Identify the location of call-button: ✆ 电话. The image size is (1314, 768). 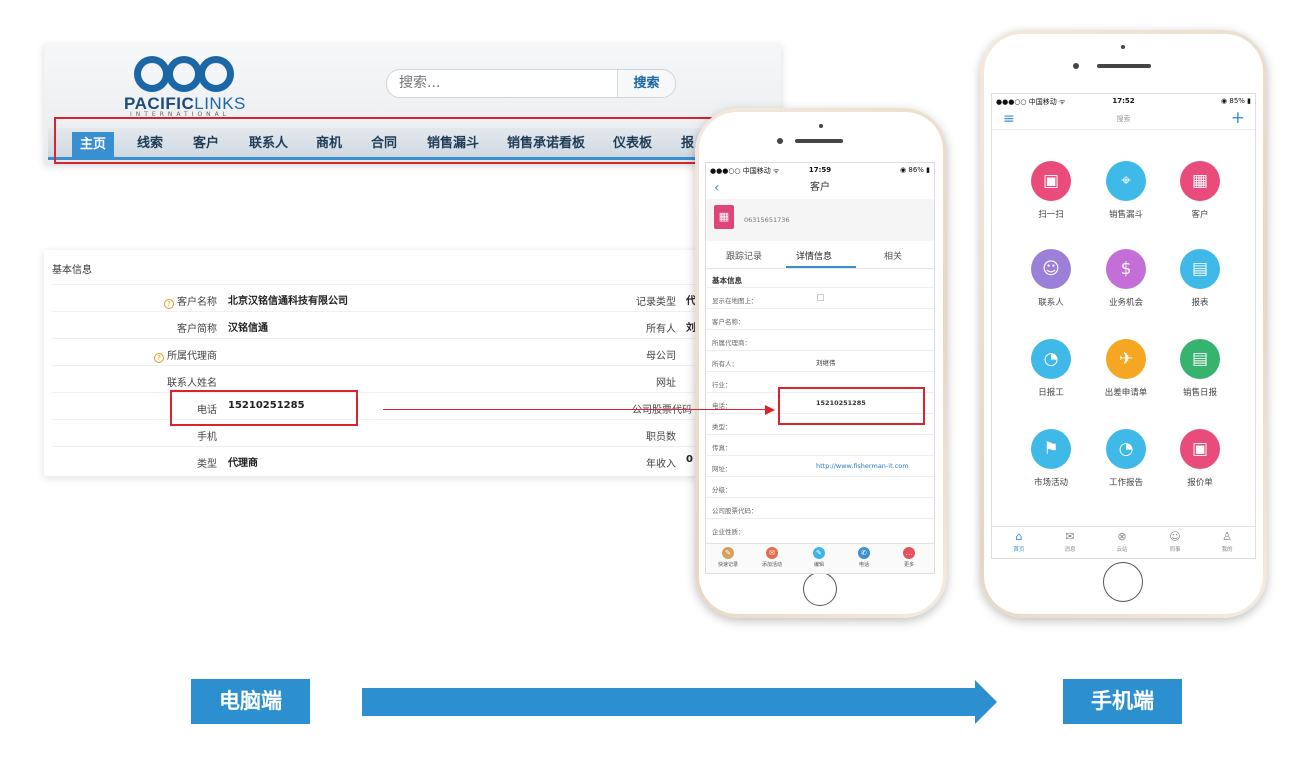
(864, 557).